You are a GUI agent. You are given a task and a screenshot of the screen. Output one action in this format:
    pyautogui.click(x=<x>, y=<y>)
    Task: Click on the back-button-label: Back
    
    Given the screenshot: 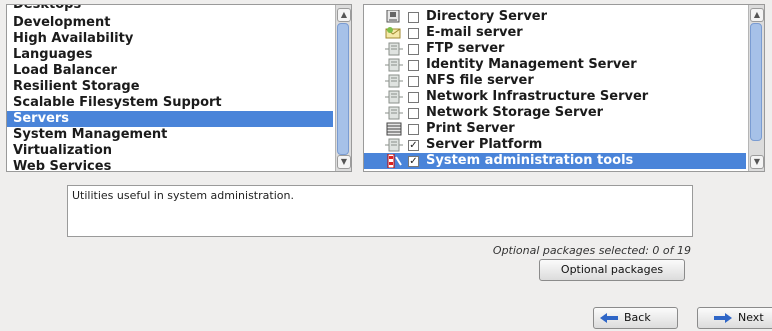 What is the action you would take?
    pyautogui.click(x=637, y=317)
    